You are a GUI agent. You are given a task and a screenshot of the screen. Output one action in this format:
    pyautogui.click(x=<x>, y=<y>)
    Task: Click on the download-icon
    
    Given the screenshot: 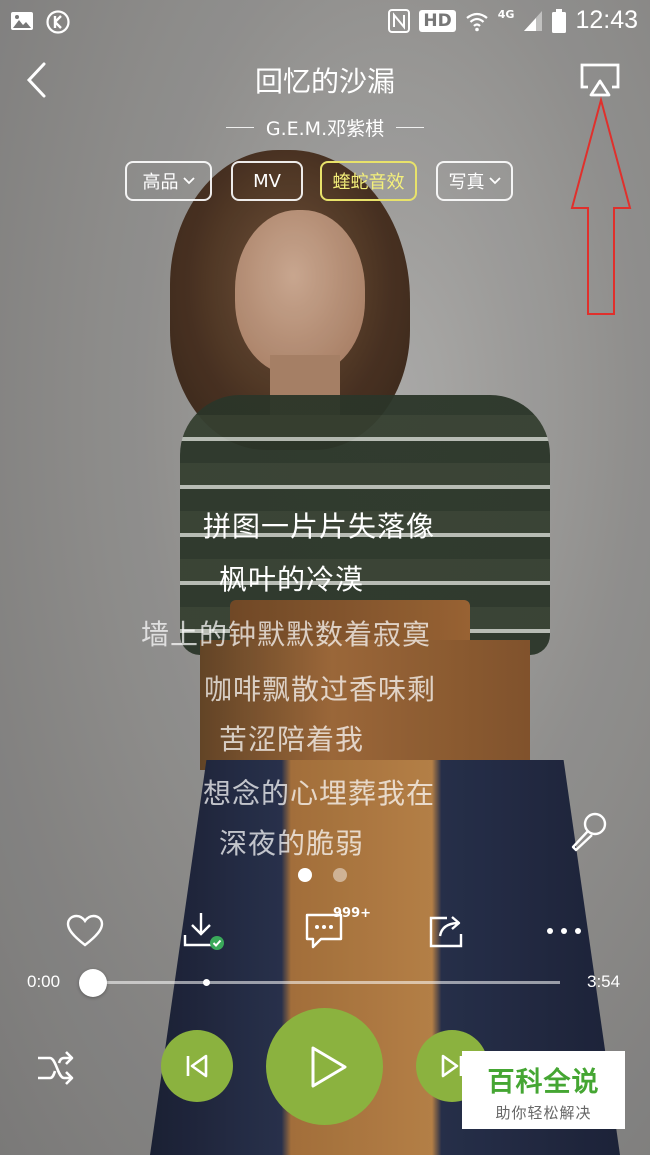 What is the action you would take?
    pyautogui.click(x=203, y=931)
    